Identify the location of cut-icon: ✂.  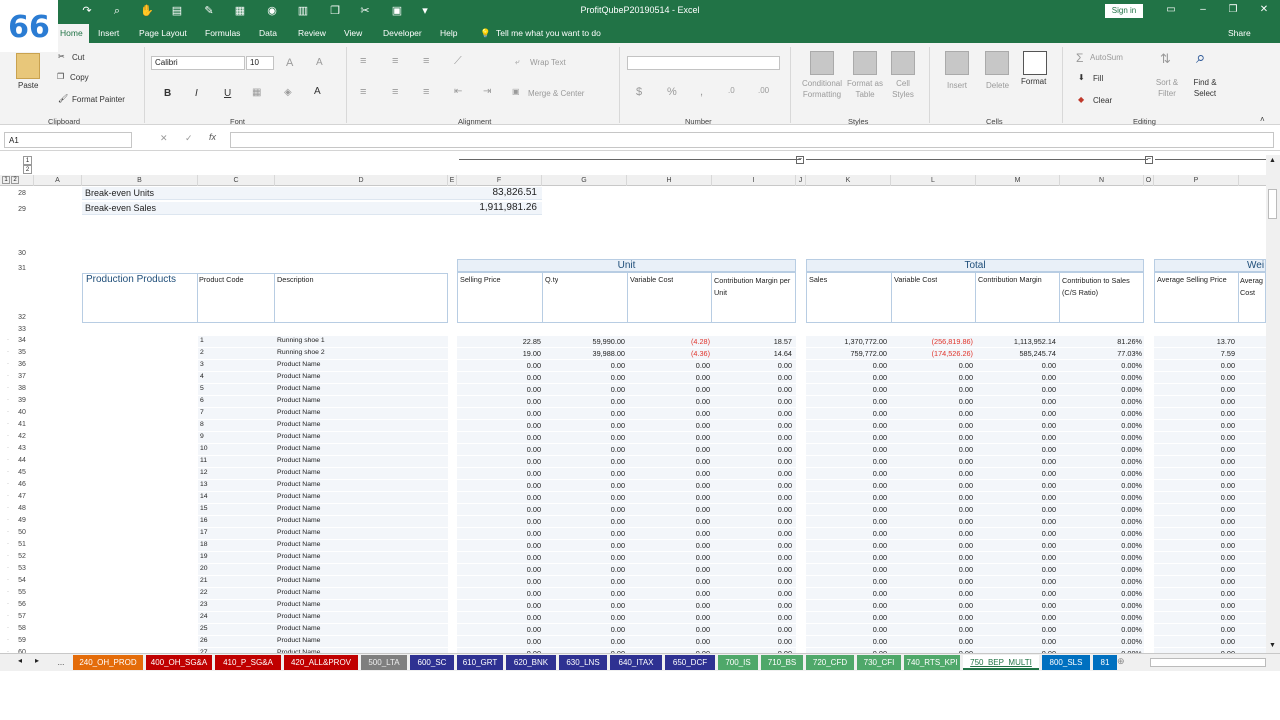
(61, 56).